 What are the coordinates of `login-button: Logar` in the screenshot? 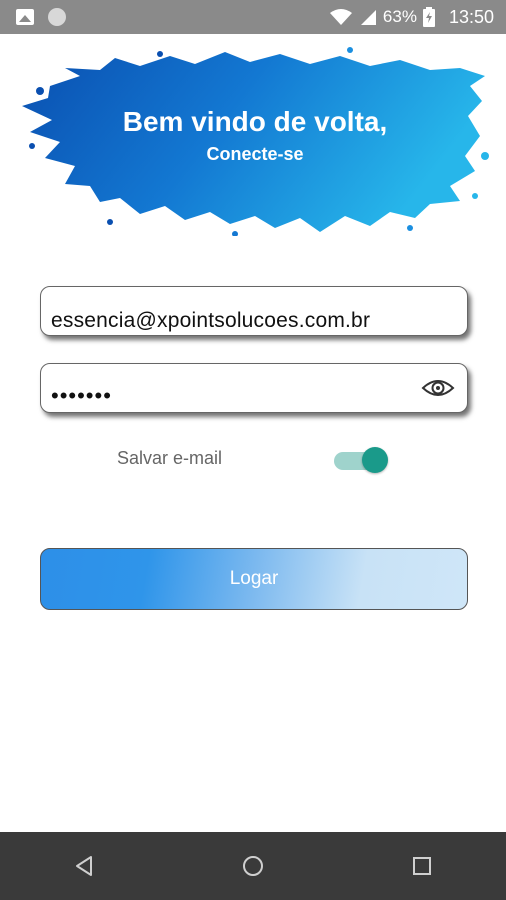 It's located at (254, 579).